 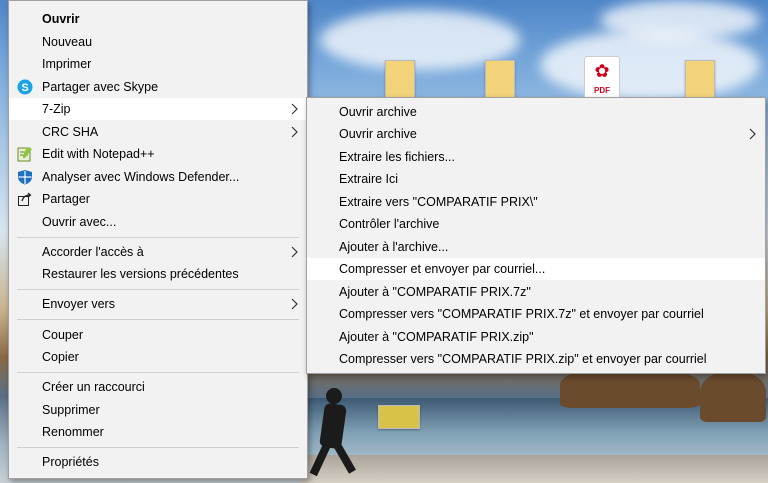 What do you see at coordinates (140, 274) in the screenshot?
I see `menu-item-label: Restaurer les versions précédentes` at bounding box center [140, 274].